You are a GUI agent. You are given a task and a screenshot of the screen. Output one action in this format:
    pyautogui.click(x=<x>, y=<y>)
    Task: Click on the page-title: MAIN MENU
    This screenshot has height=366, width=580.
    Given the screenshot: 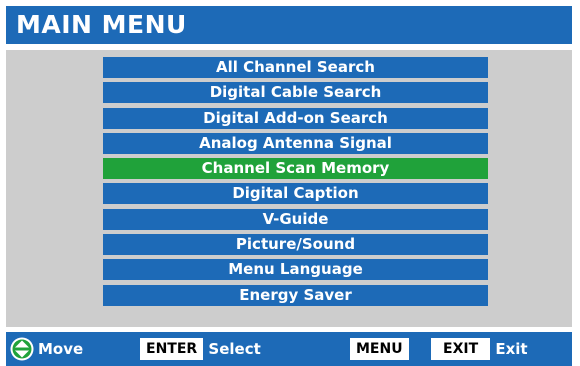 What is the action you would take?
    pyautogui.click(x=289, y=25)
    